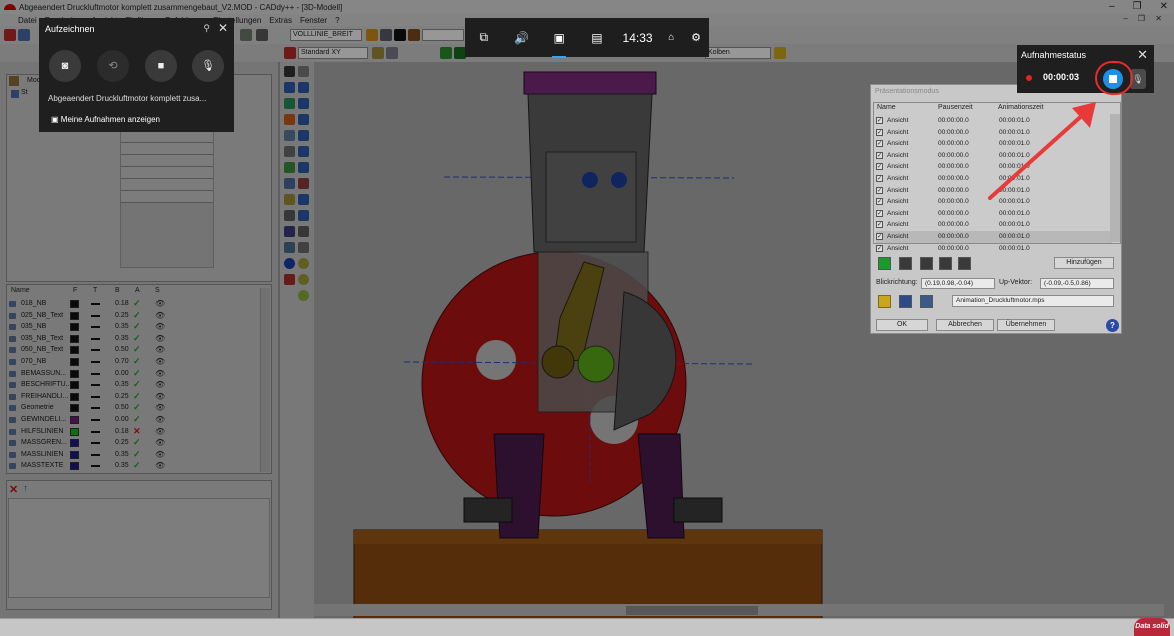 The image size is (1174, 636). What do you see at coordinates (303, 151) in the screenshot?
I see `wedge-icon` at bounding box center [303, 151].